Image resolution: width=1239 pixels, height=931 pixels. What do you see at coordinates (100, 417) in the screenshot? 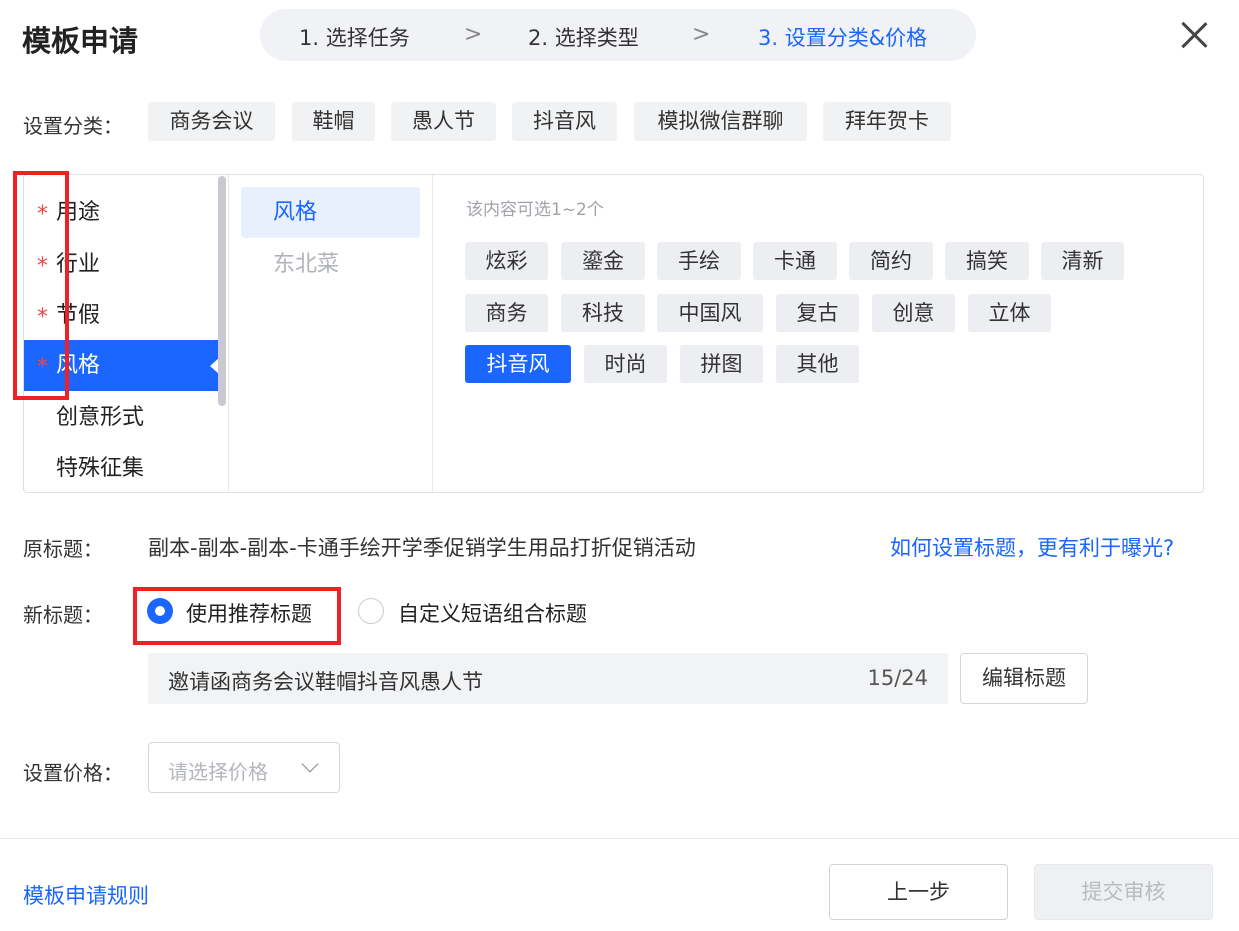
I see `category-item-label: 创意形式` at bounding box center [100, 417].